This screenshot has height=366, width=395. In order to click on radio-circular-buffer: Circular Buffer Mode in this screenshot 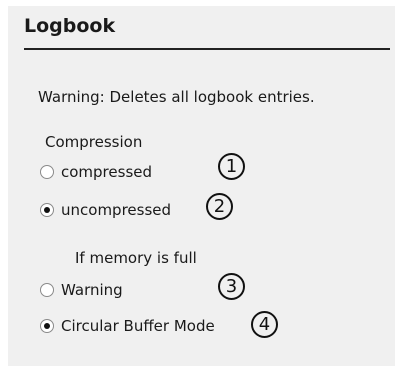, I will do `click(127, 326)`.